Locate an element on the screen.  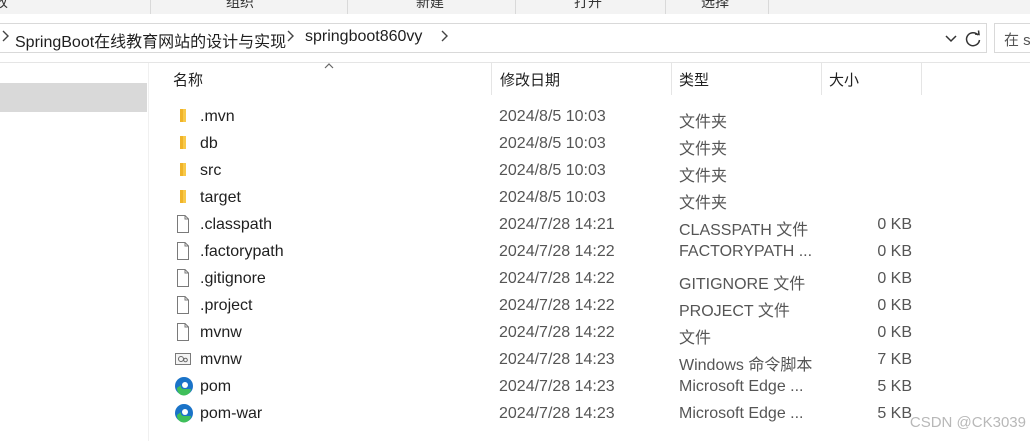
file-name: .mvn is located at coordinates (217, 116).